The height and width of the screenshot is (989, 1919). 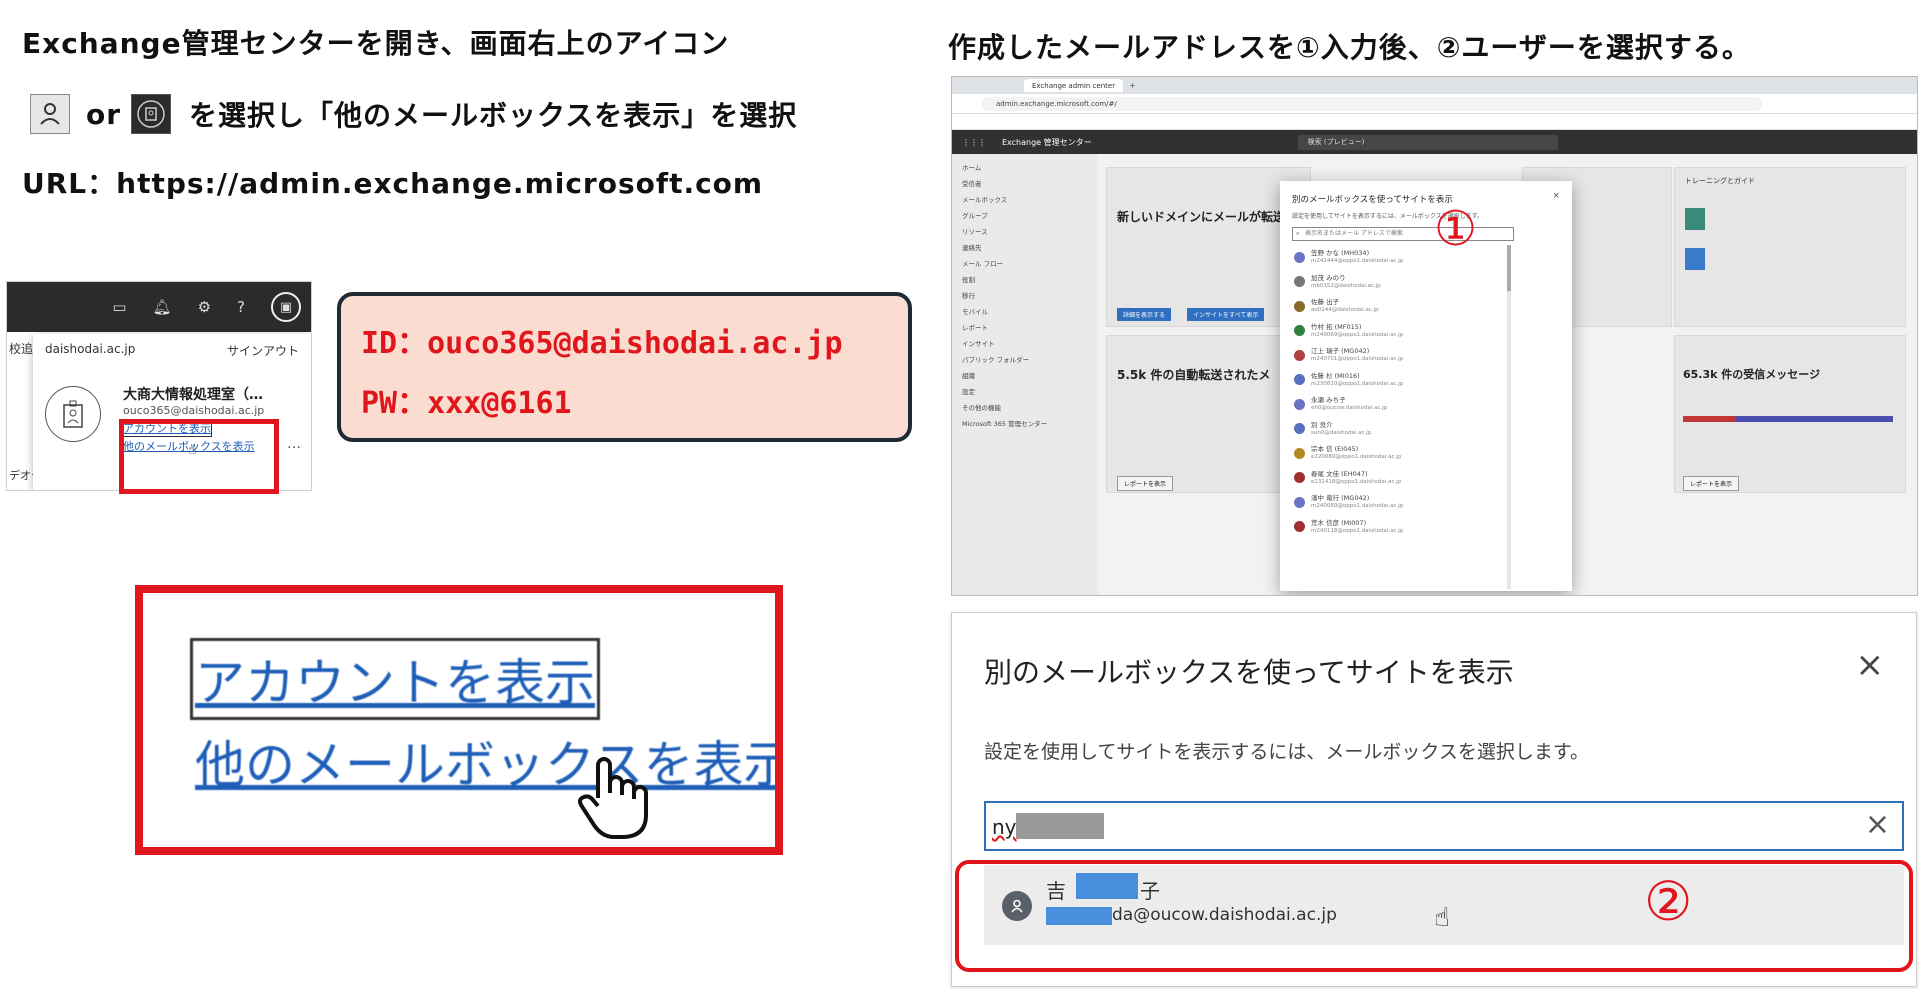 What do you see at coordinates (1025, 408) in the screenshot?
I see `nav-item: その他の機能` at bounding box center [1025, 408].